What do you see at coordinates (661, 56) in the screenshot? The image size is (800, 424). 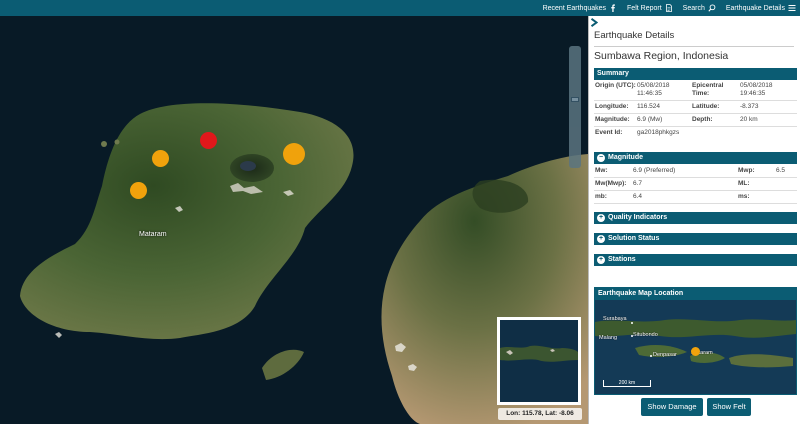 I see `region-title: Sumbawa Region, Indonesia` at bounding box center [661, 56].